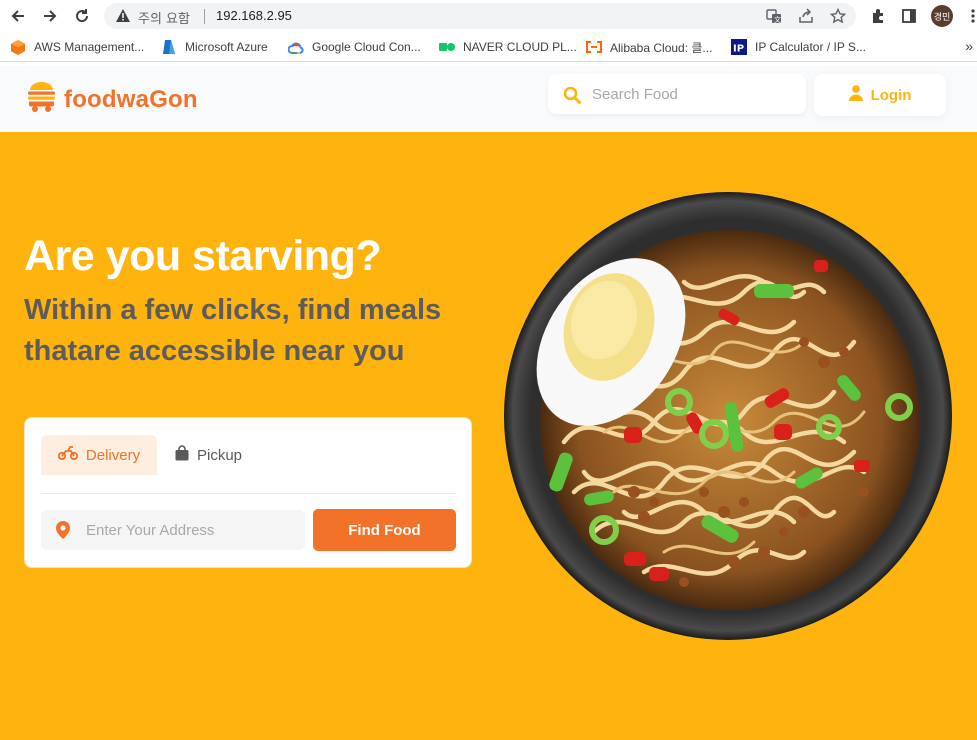 This screenshot has height=740, width=977. I want to click on share-icon, so click(806, 16).